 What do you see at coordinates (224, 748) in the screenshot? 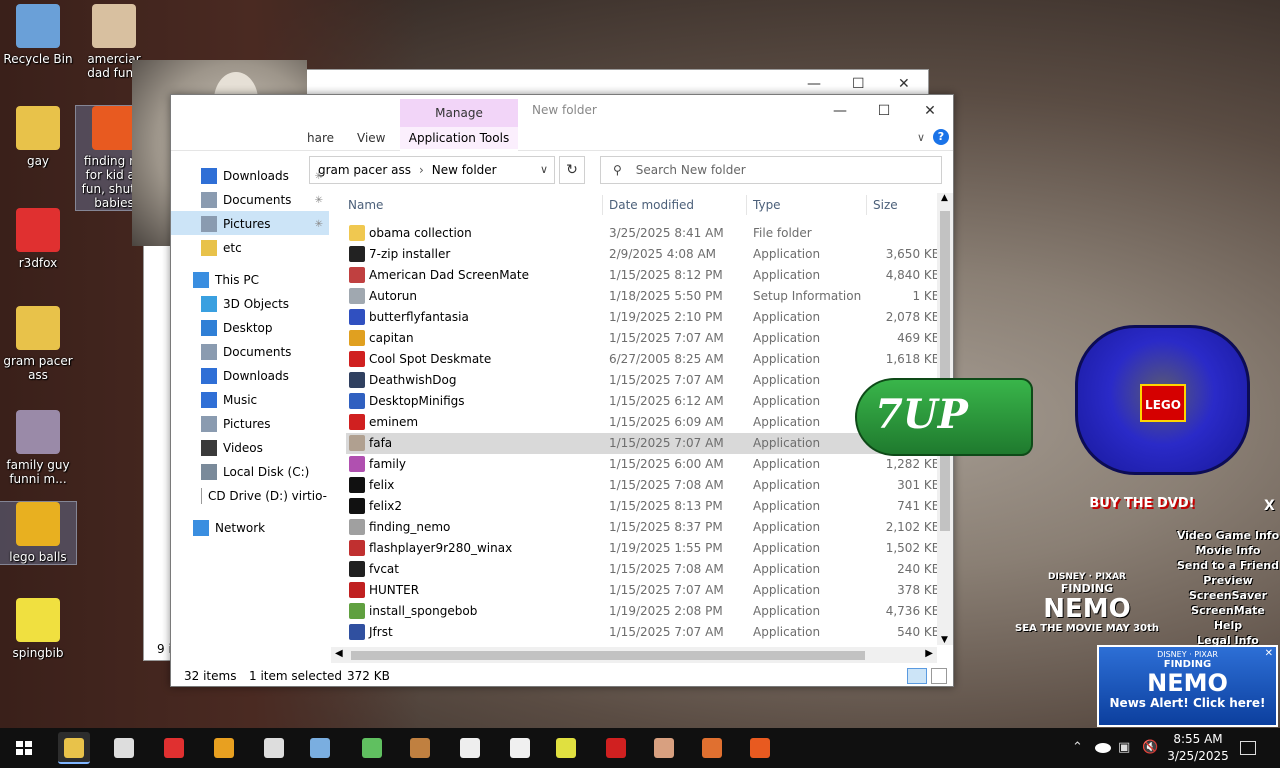
I see `taskbar-media` at bounding box center [224, 748].